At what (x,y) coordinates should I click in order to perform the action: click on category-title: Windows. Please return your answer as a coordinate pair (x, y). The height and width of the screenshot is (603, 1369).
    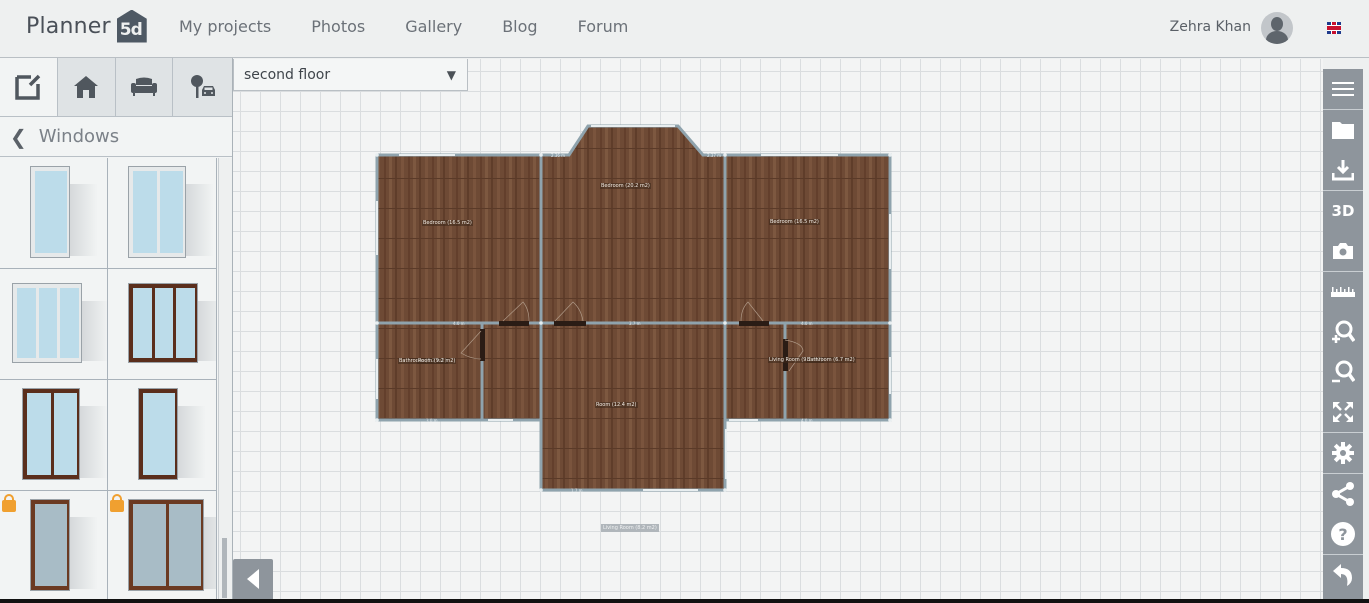
    Looking at the image, I should click on (79, 136).